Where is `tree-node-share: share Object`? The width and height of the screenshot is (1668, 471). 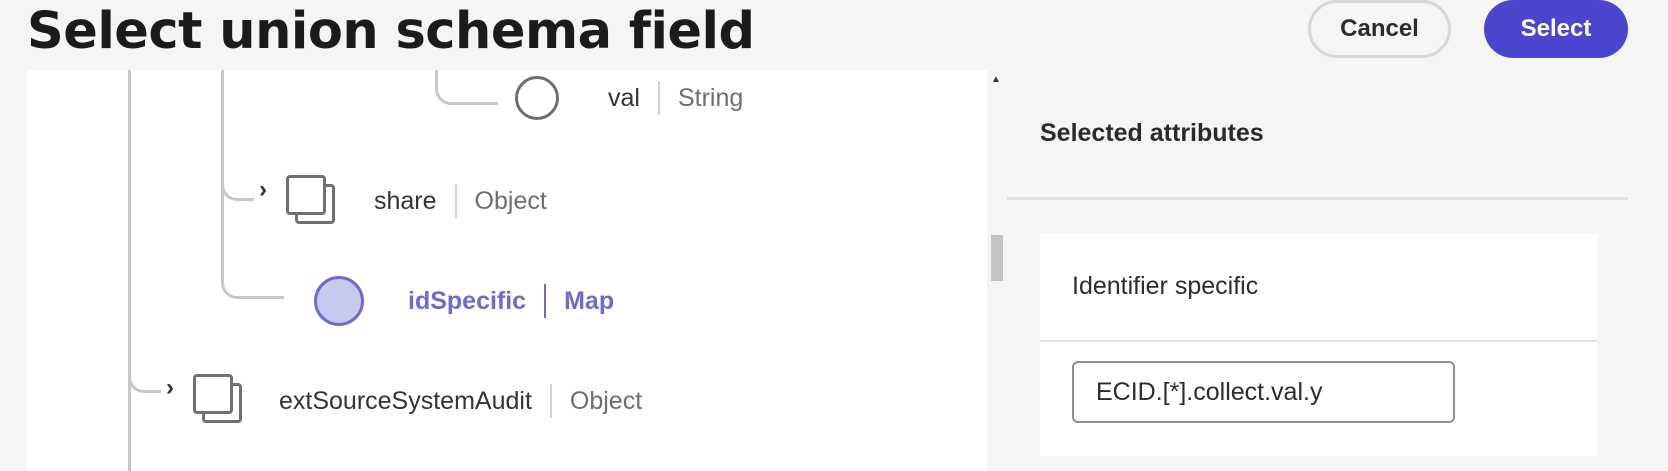
tree-node-share: share Object is located at coordinates (460, 201).